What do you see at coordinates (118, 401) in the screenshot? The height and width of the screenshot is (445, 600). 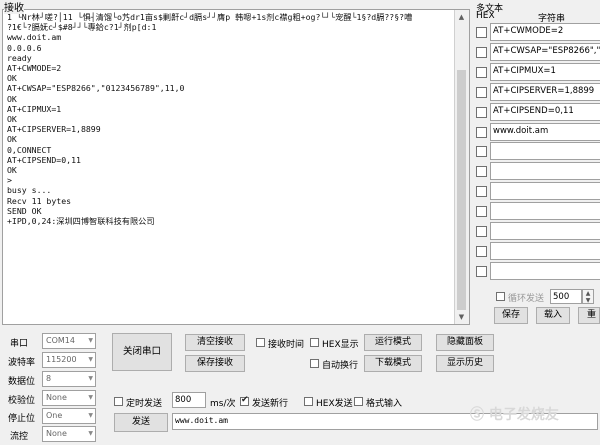 I see `timed-send-checkbox` at bounding box center [118, 401].